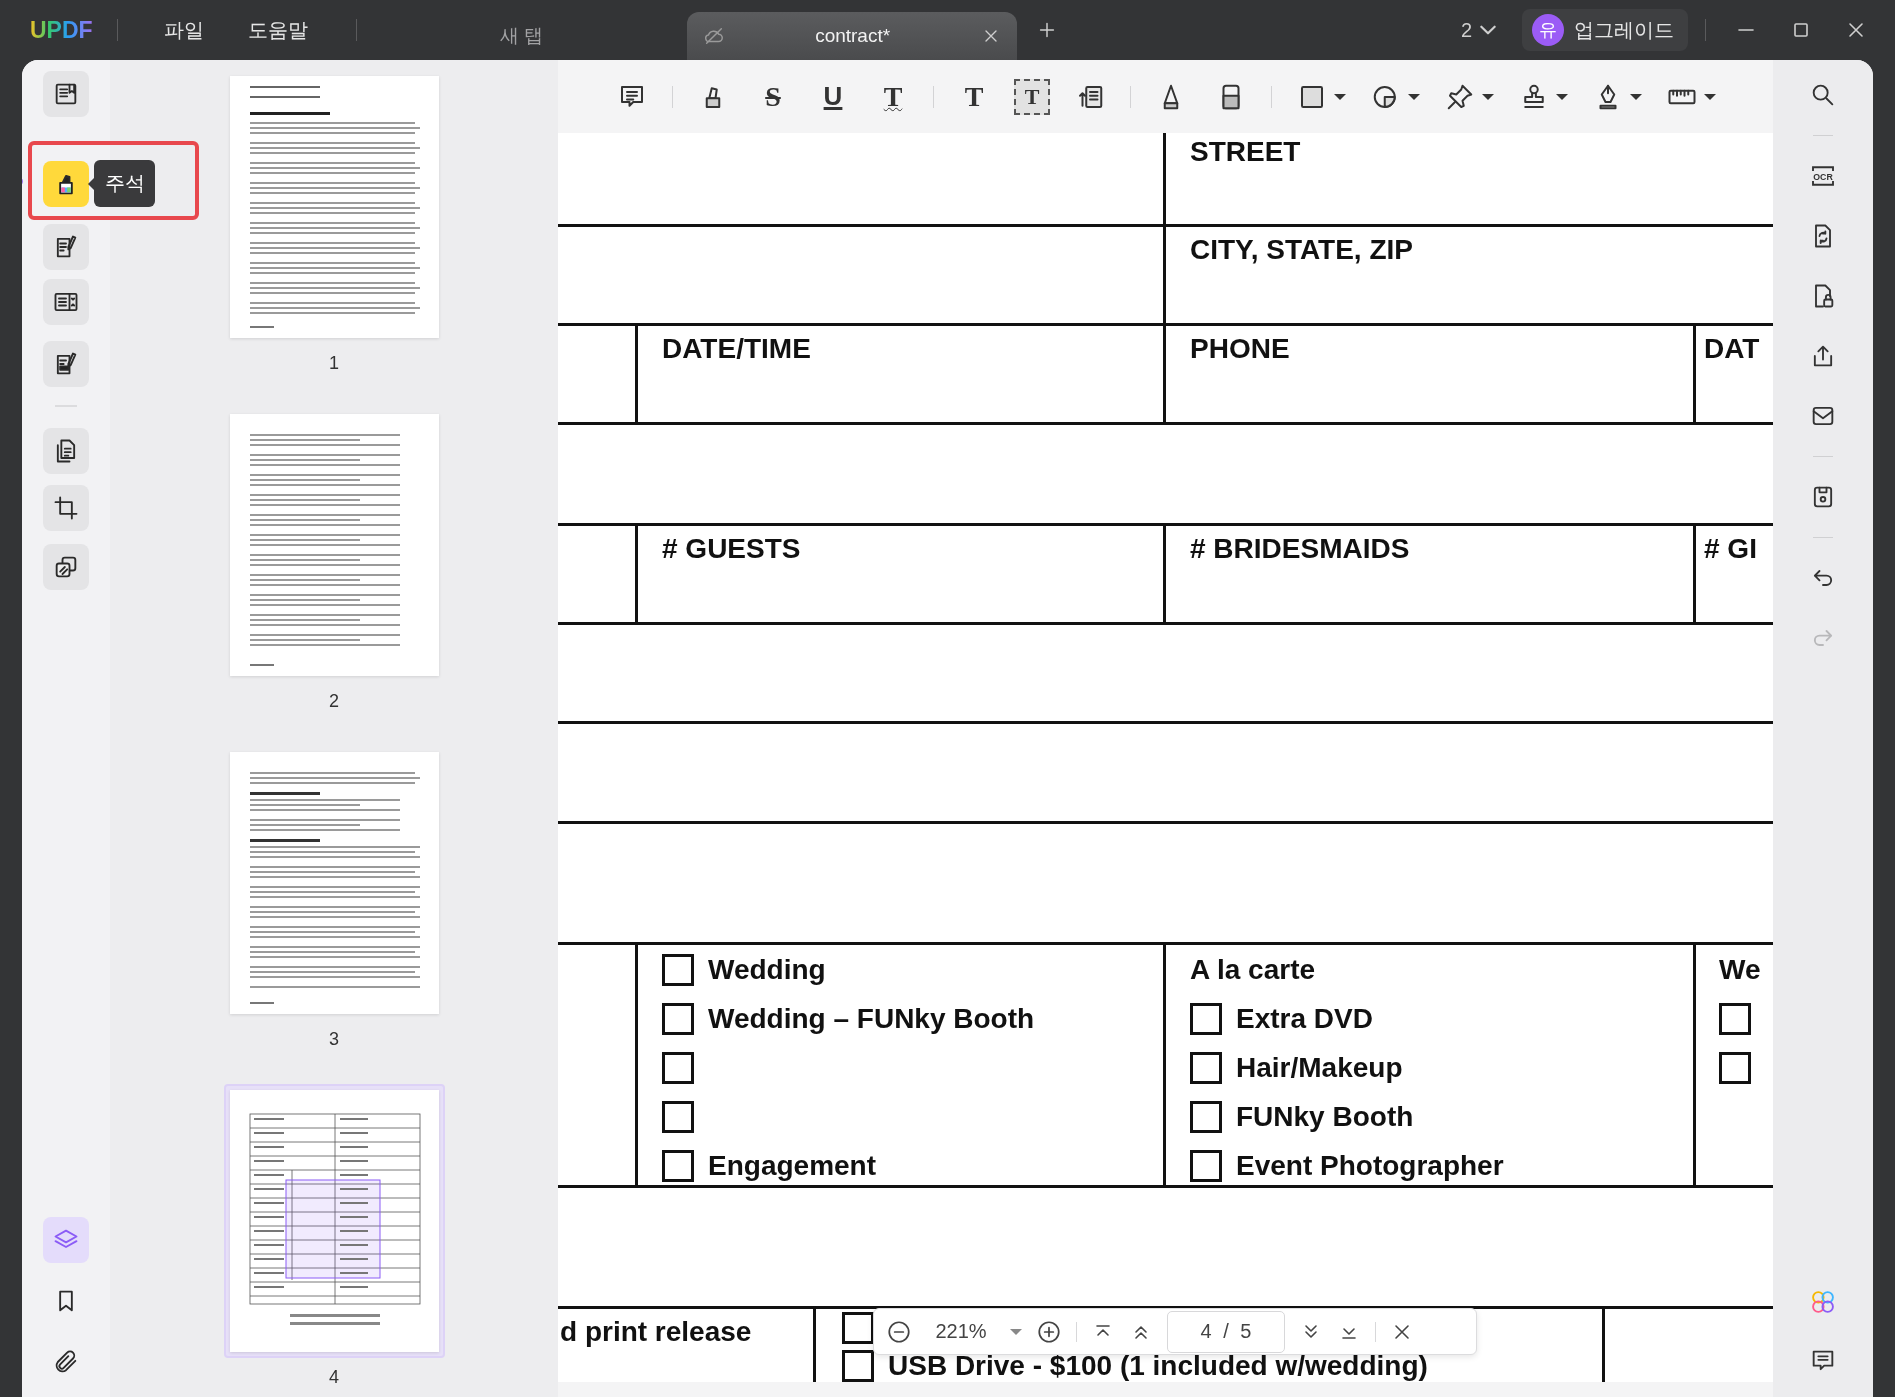  Describe the element at coordinates (1240, 349) in the screenshot. I see `form-label: PHONE` at that location.